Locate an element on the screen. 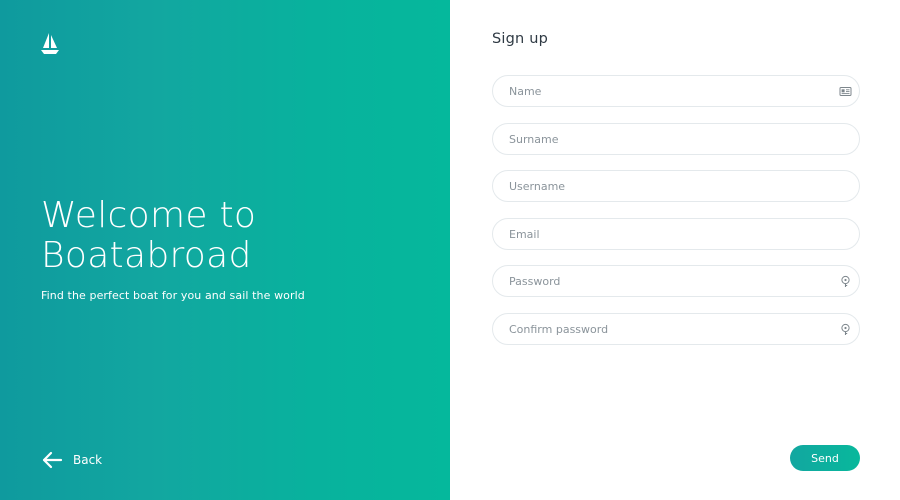 The image size is (900, 500). arrow-left-icon is located at coordinates (52, 460).